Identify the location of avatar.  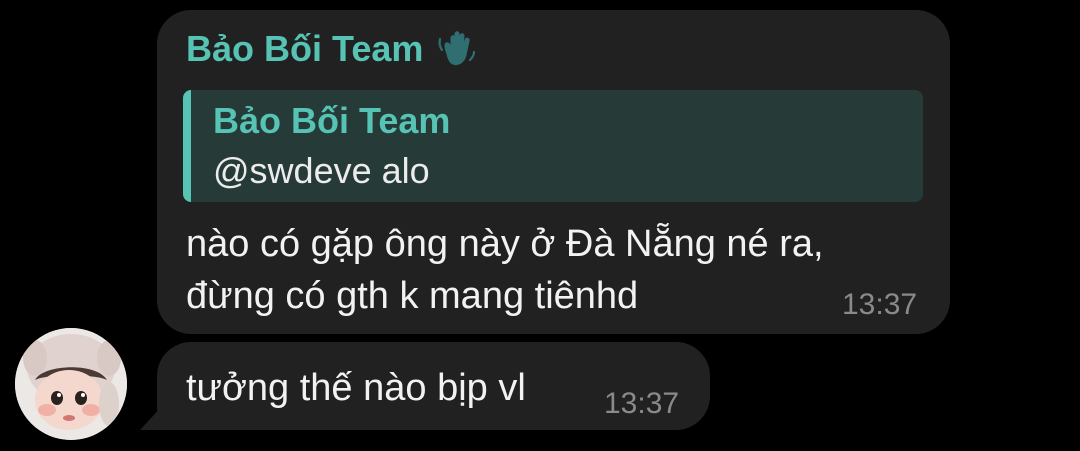
(71, 384).